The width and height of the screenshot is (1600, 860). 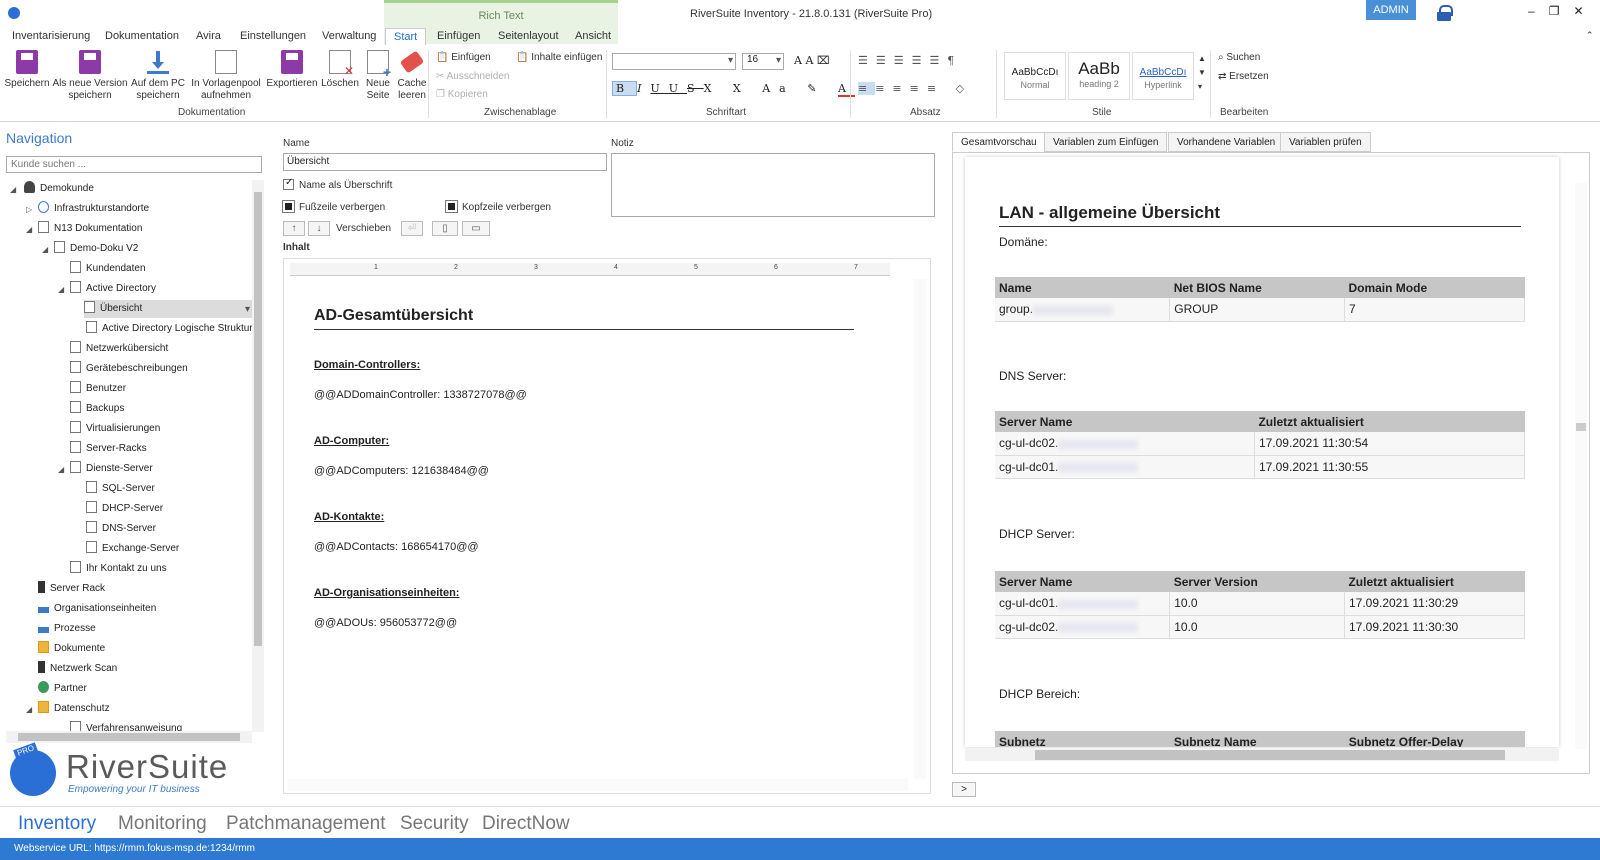 What do you see at coordinates (412, 76) in the screenshot?
I see `clear-cache-button: Cache leeren` at bounding box center [412, 76].